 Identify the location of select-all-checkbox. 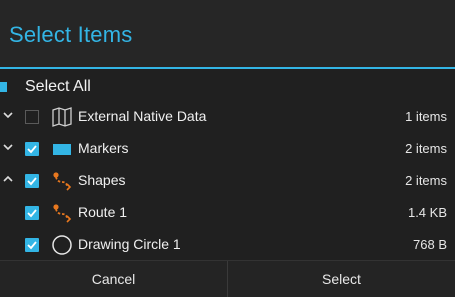
(3, 87).